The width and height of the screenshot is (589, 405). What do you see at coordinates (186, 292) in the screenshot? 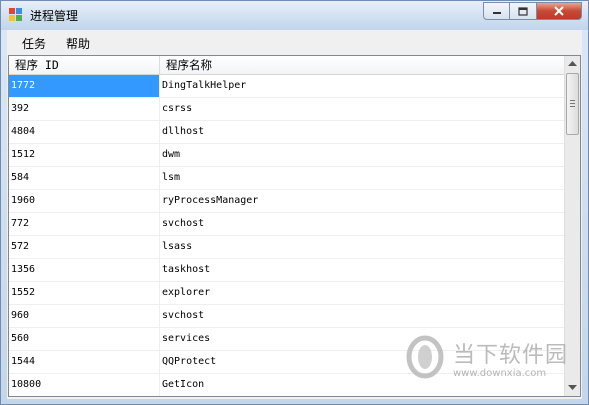
I see `process-name-cell: explorer` at bounding box center [186, 292].